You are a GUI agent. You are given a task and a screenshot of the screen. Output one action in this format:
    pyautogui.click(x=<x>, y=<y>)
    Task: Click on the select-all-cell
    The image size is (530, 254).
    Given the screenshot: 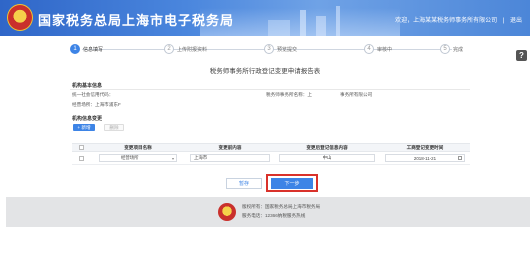 What is the action you would take?
    pyautogui.click(x=81, y=147)
    